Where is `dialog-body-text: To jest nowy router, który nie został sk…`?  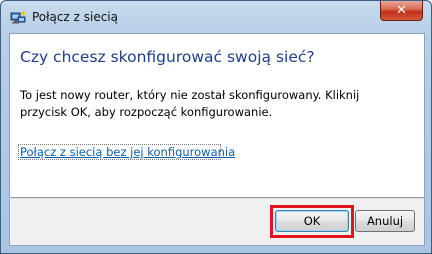
dialog-body-text: To jest nowy router, który nie został sk… is located at coordinates (190, 103).